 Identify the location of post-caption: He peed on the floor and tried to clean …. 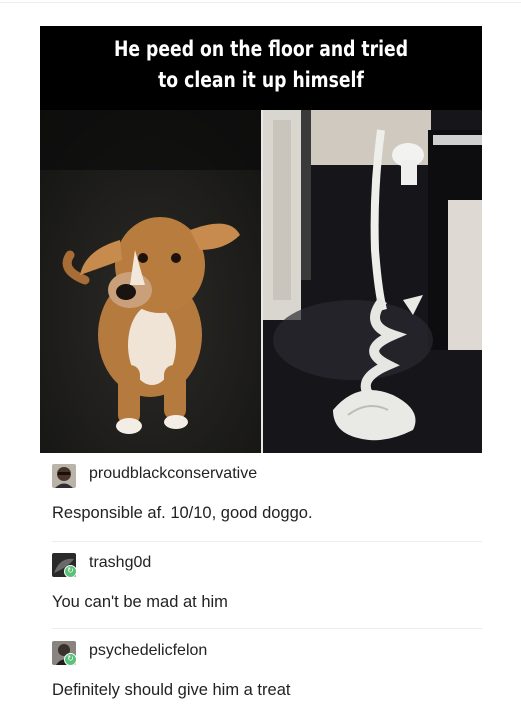
(261, 65).